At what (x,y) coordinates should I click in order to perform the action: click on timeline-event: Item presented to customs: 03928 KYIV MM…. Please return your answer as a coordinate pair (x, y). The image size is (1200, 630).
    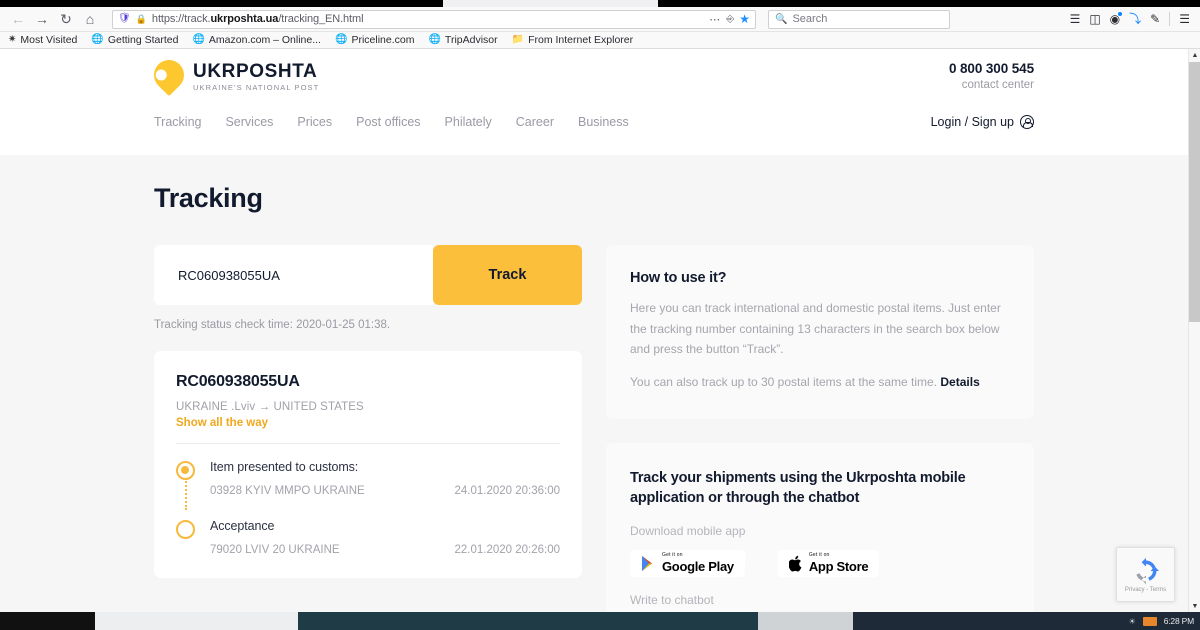
    Looking at the image, I should click on (368, 478).